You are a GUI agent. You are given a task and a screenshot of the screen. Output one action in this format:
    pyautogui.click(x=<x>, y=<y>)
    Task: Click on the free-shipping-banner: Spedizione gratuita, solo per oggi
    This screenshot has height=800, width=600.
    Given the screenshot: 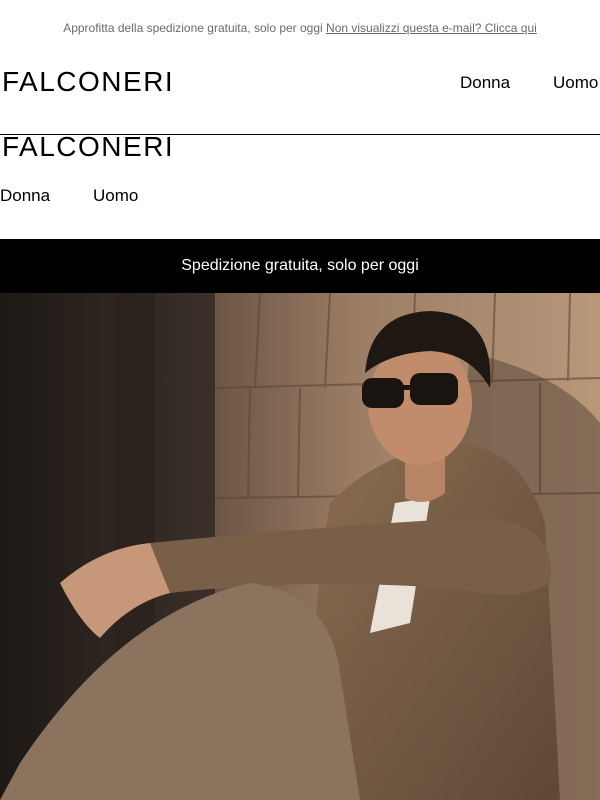 What is the action you would take?
    pyautogui.click(x=300, y=266)
    